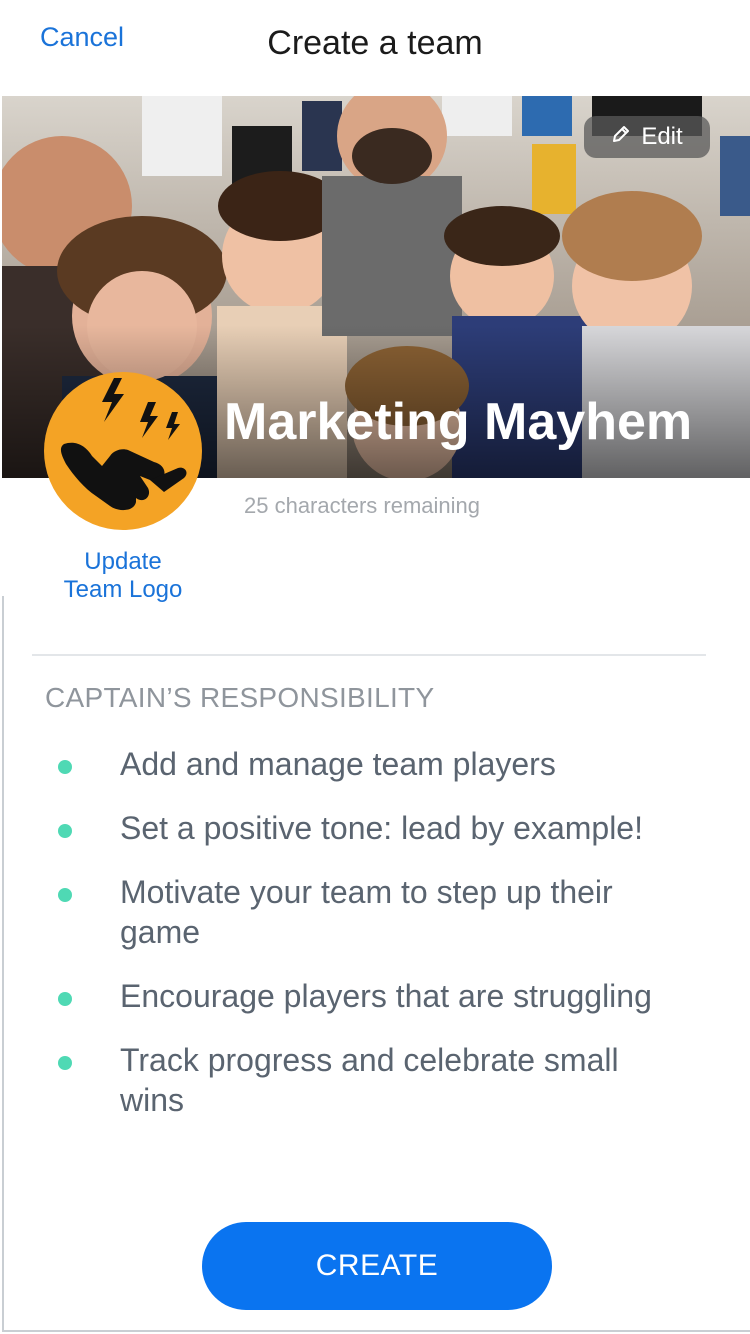  What do you see at coordinates (369, 1080) in the screenshot?
I see `list-item-text: Track progress and celebrate small wins` at bounding box center [369, 1080].